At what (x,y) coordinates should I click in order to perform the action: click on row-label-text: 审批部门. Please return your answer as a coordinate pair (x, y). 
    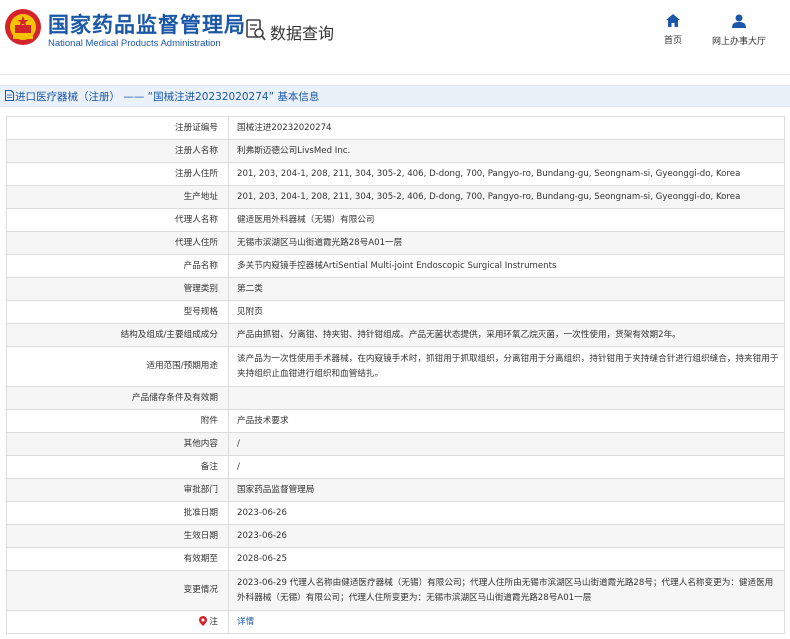
    Looking at the image, I should click on (200, 489).